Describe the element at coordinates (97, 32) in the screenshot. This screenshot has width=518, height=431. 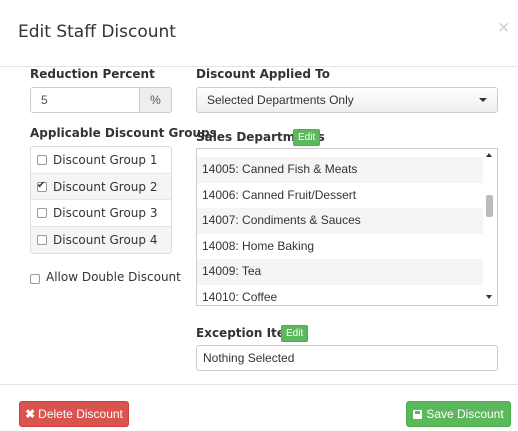
I see `modal-title: Edit Staff Discount` at that location.